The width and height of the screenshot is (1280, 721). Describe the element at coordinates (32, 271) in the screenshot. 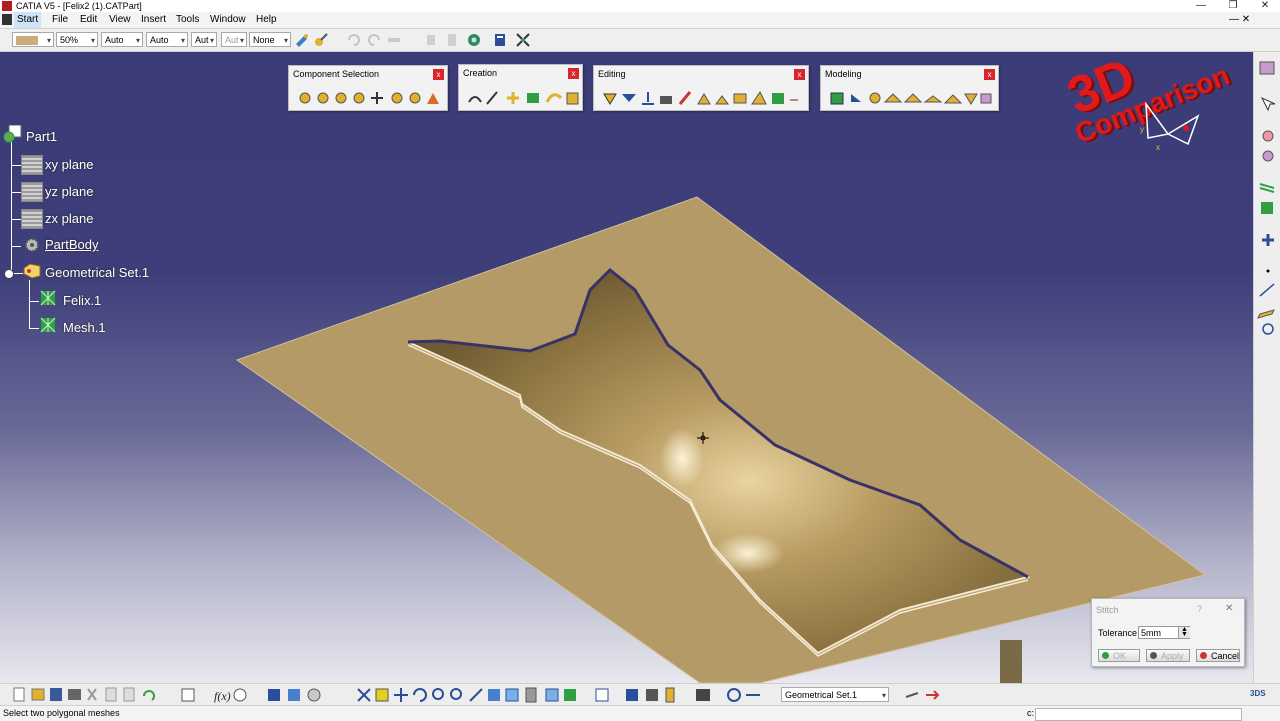

I see `geometrical-set-icon` at that location.